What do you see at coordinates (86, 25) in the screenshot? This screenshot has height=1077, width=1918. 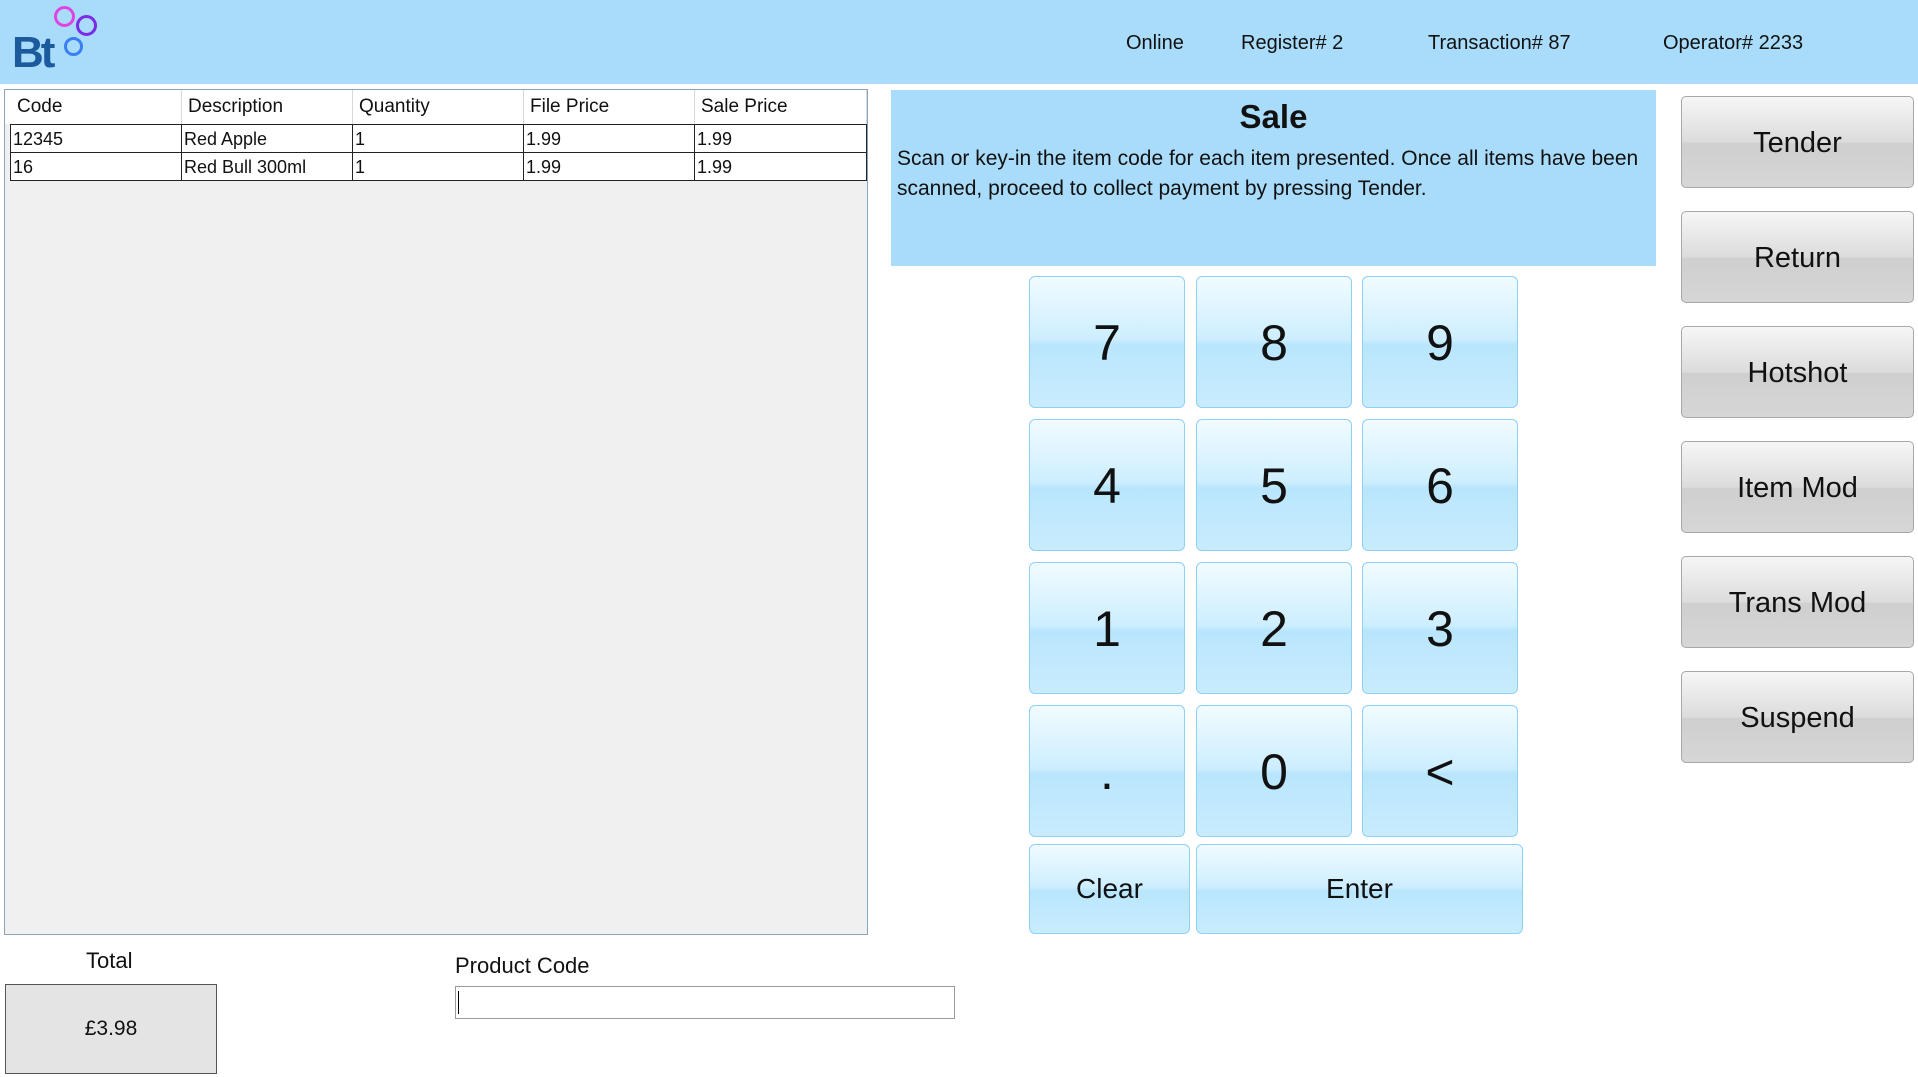 I see `logo-circle-purple` at bounding box center [86, 25].